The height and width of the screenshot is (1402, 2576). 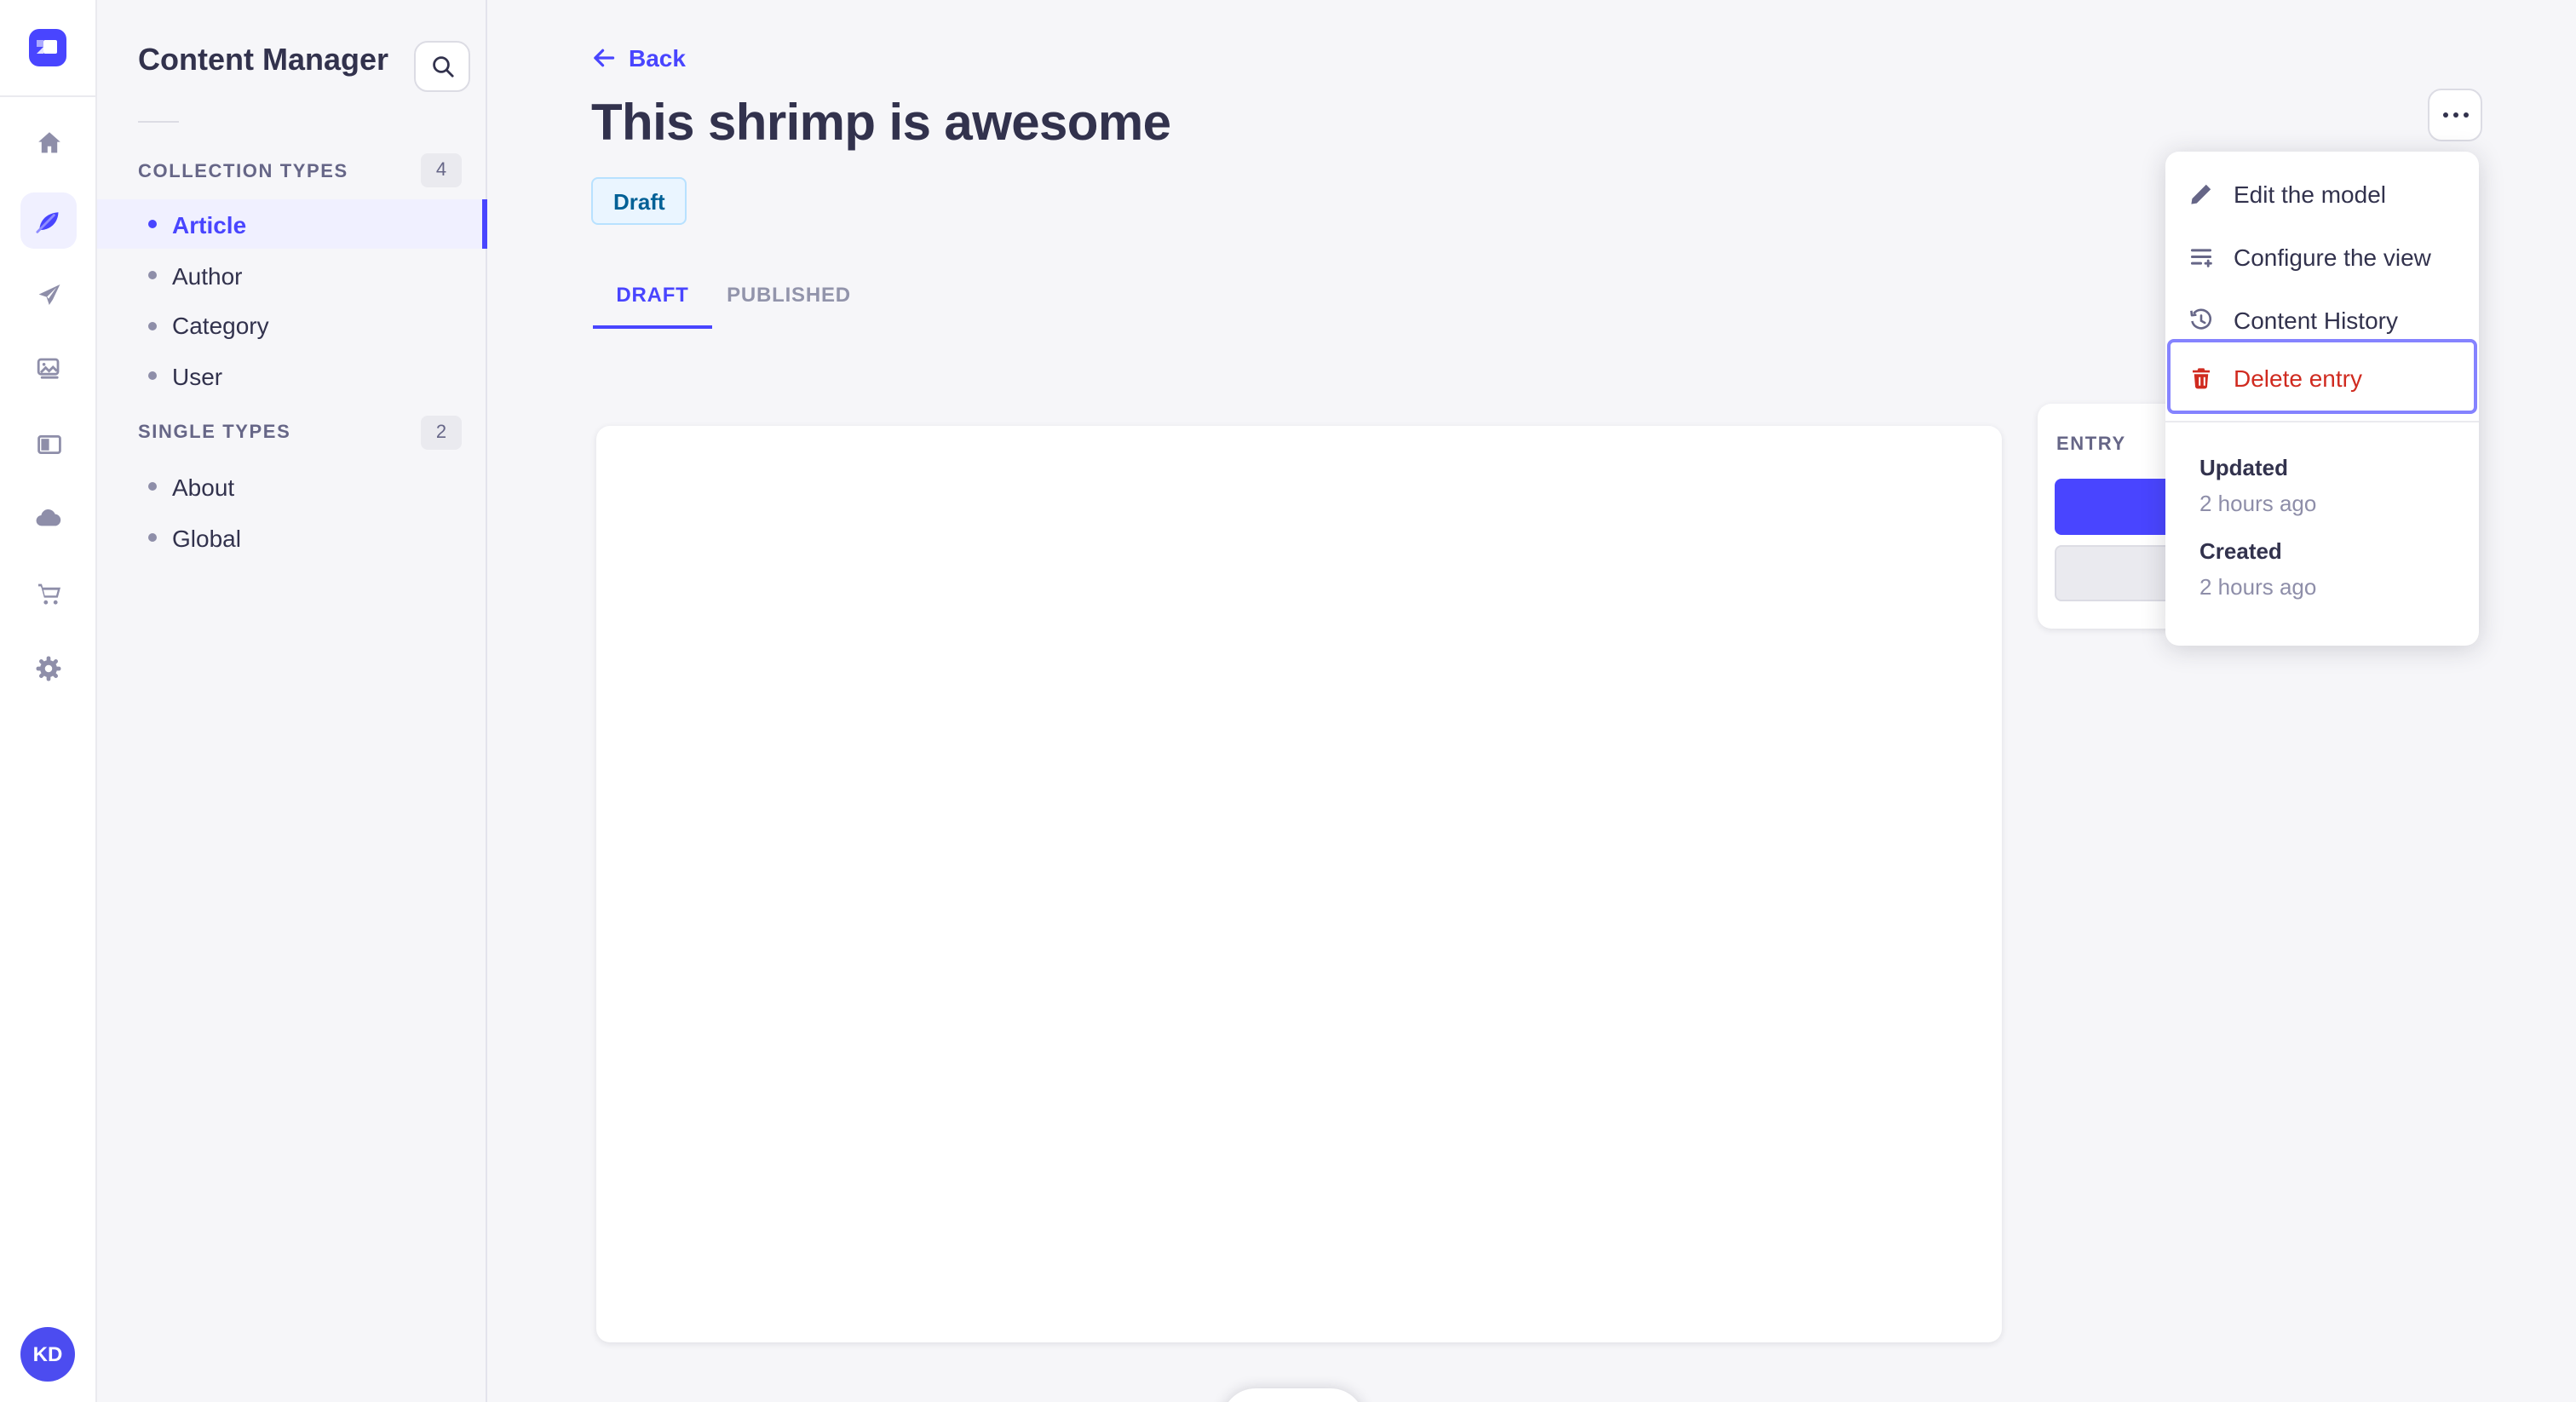 What do you see at coordinates (639, 201) in the screenshot?
I see `status-badge: Draft` at bounding box center [639, 201].